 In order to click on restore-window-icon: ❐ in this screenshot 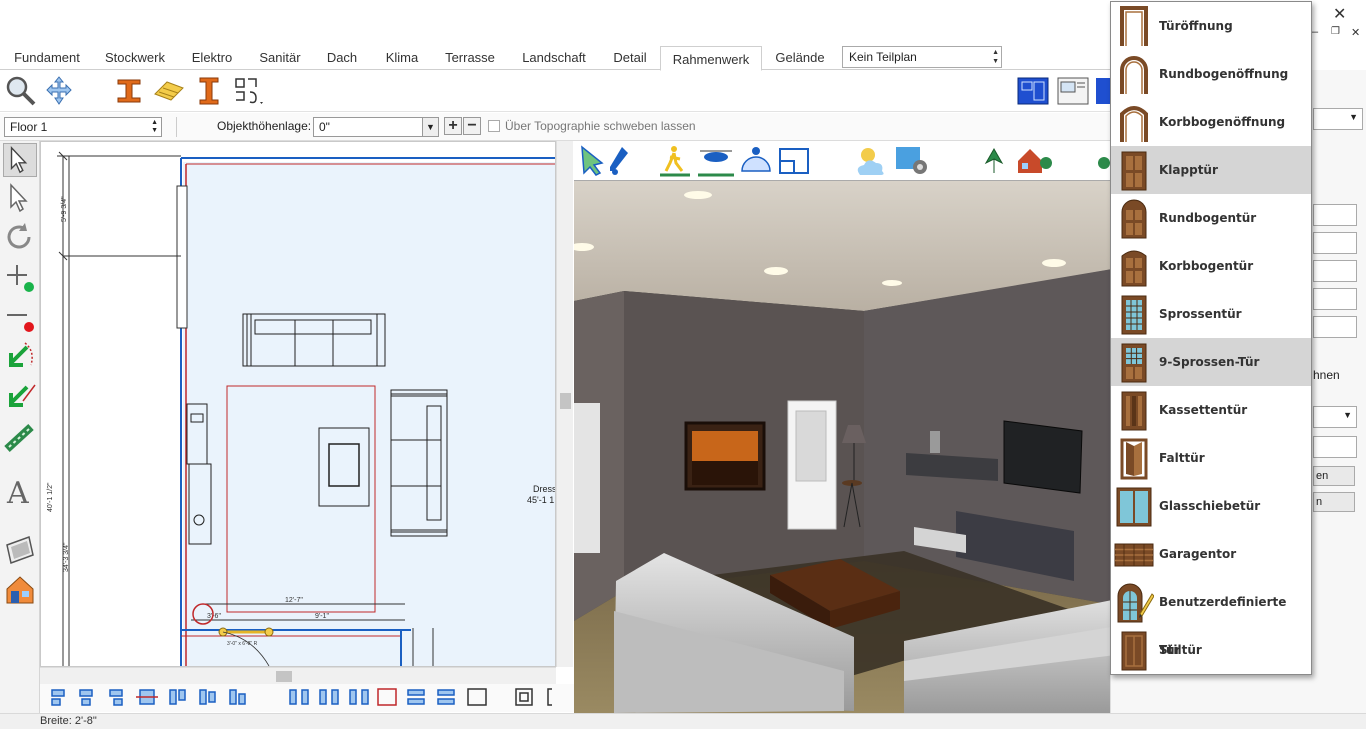, I will do `click(1335, 31)`.